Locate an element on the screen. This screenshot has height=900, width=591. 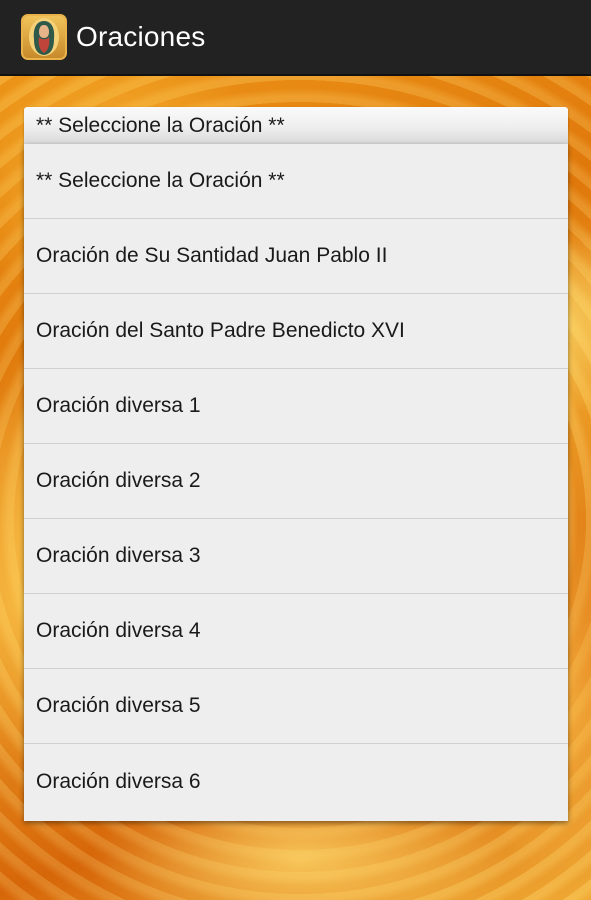
option-label: Oración diversa 4 is located at coordinates (118, 630).